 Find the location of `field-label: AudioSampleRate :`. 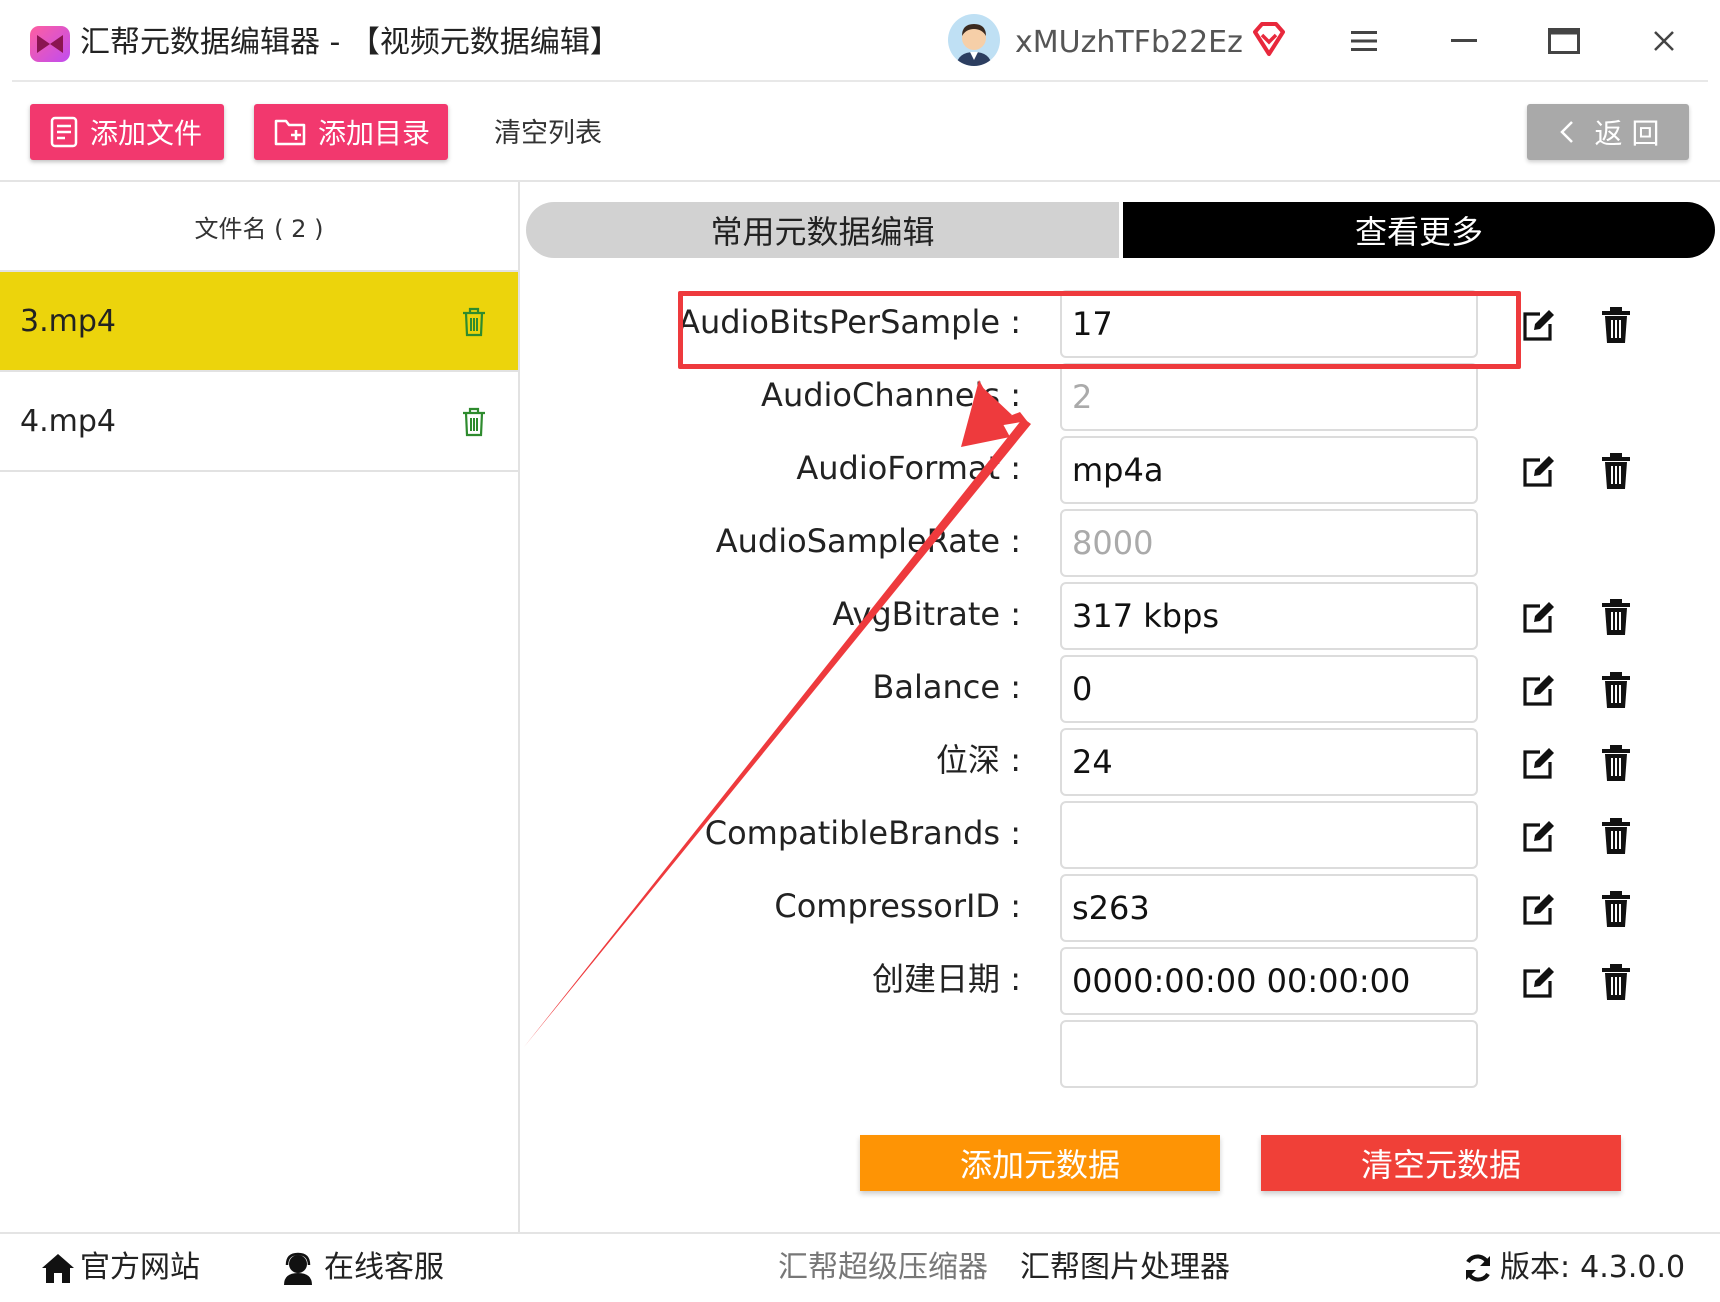

field-label: AudioSampleRate : is located at coordinates (868, 541).